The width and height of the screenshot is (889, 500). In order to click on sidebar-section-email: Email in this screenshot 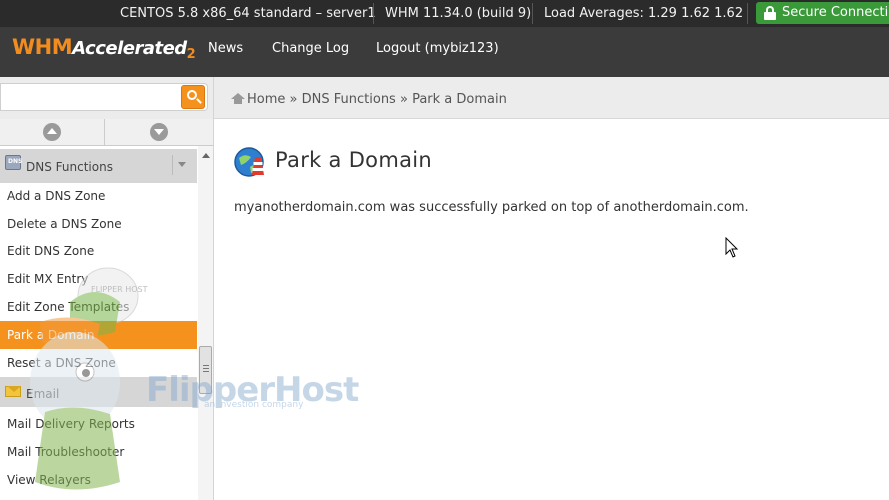, I will do `click(98, 392)`.